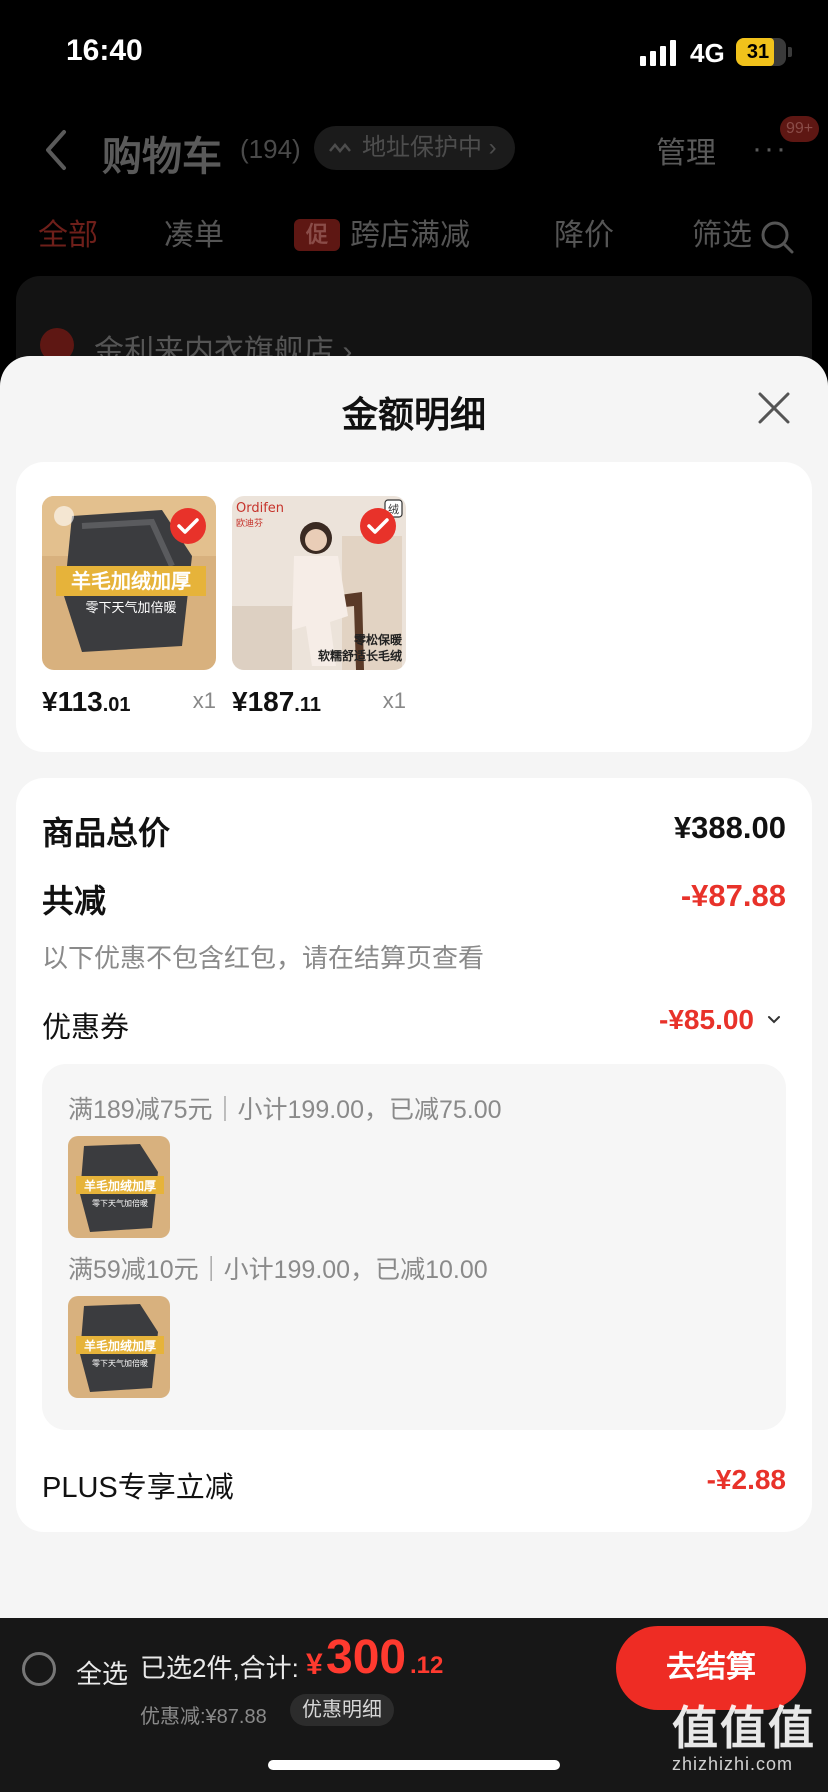 The width and height of the screenshot is (828, 1792). I want to click on coupon-rule: 满59减10元｜小计199.00，已减10.00, so click(278, 1270).